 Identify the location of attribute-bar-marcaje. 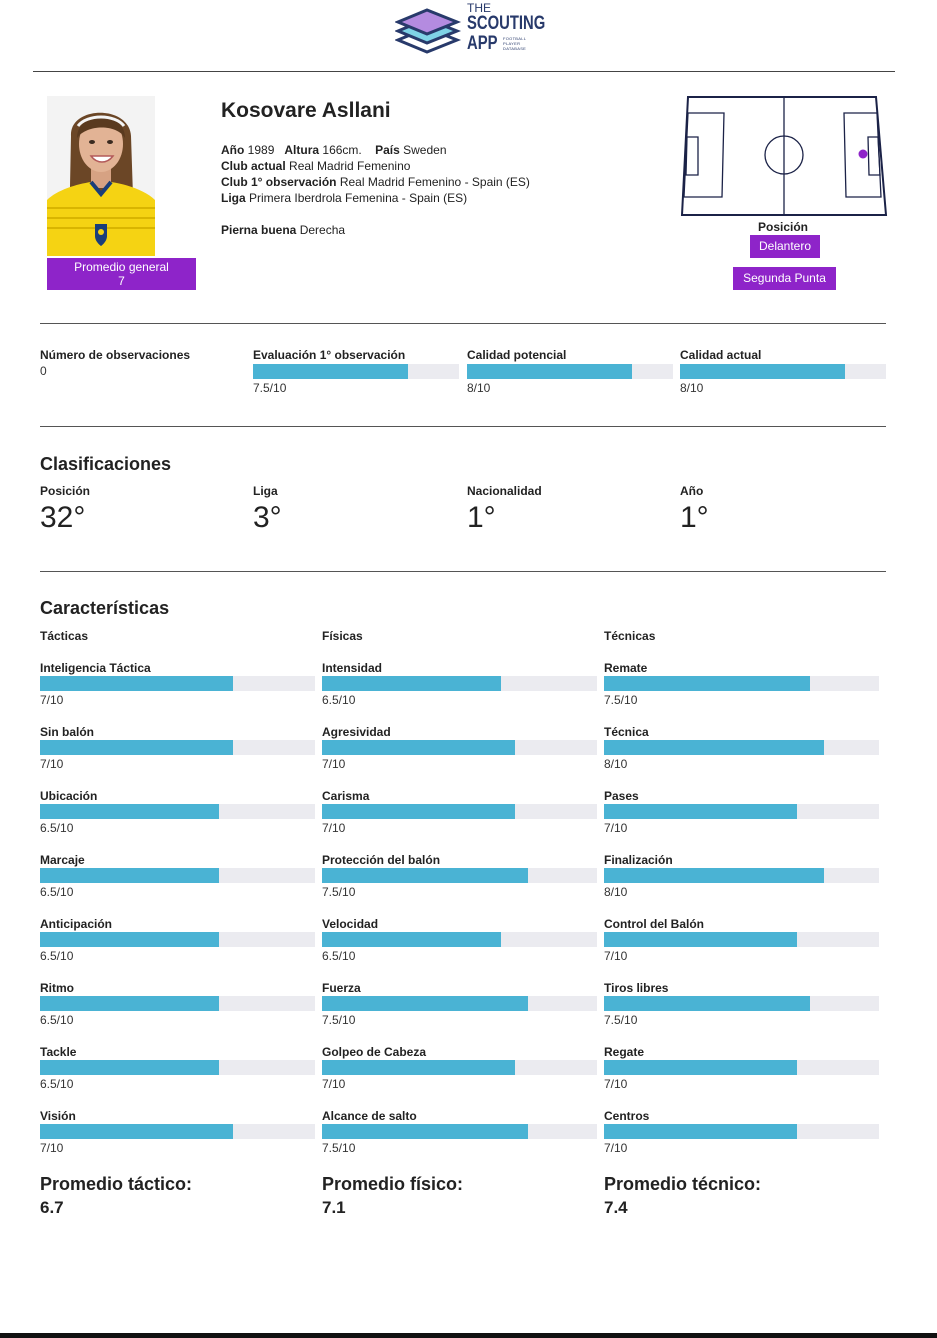
(177, 875).